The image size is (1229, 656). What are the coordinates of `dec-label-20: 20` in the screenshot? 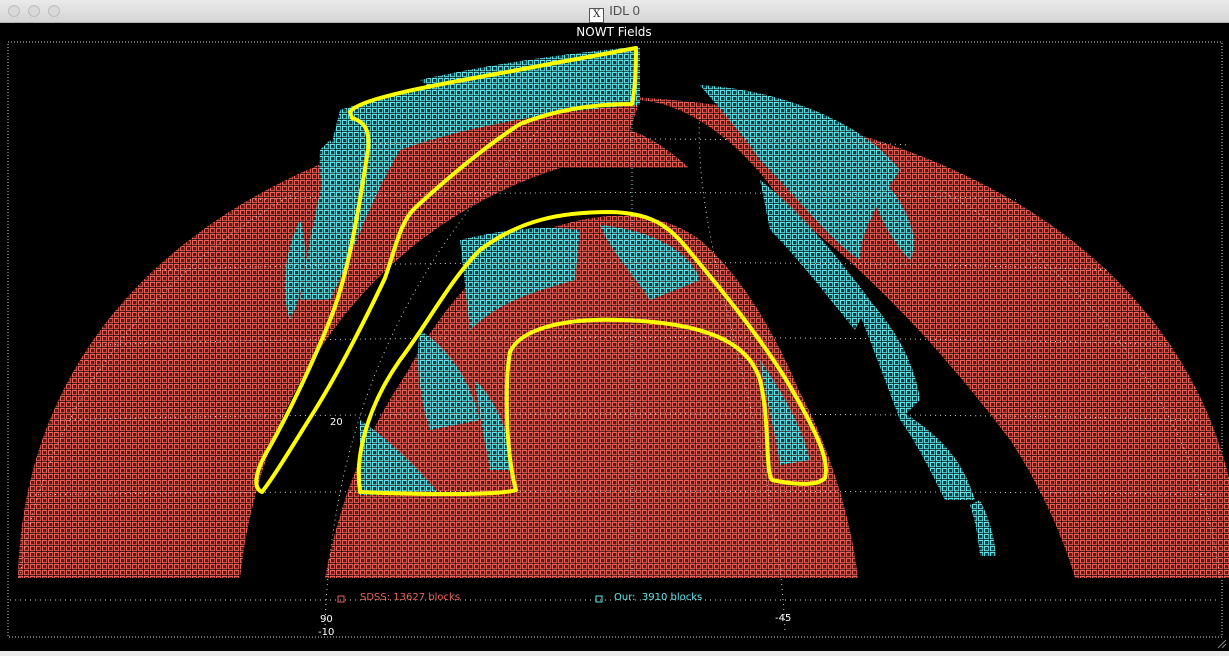 It's located at (336, 422).